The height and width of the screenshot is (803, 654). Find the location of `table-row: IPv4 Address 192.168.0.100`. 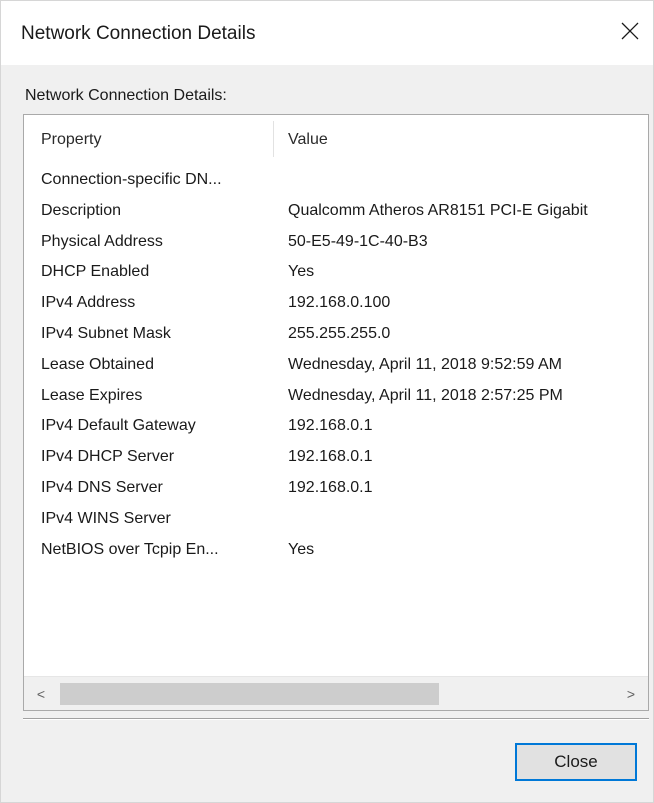

table-row: IPv4 Address 192.168.0.100 is located at coordinates (336, 303).